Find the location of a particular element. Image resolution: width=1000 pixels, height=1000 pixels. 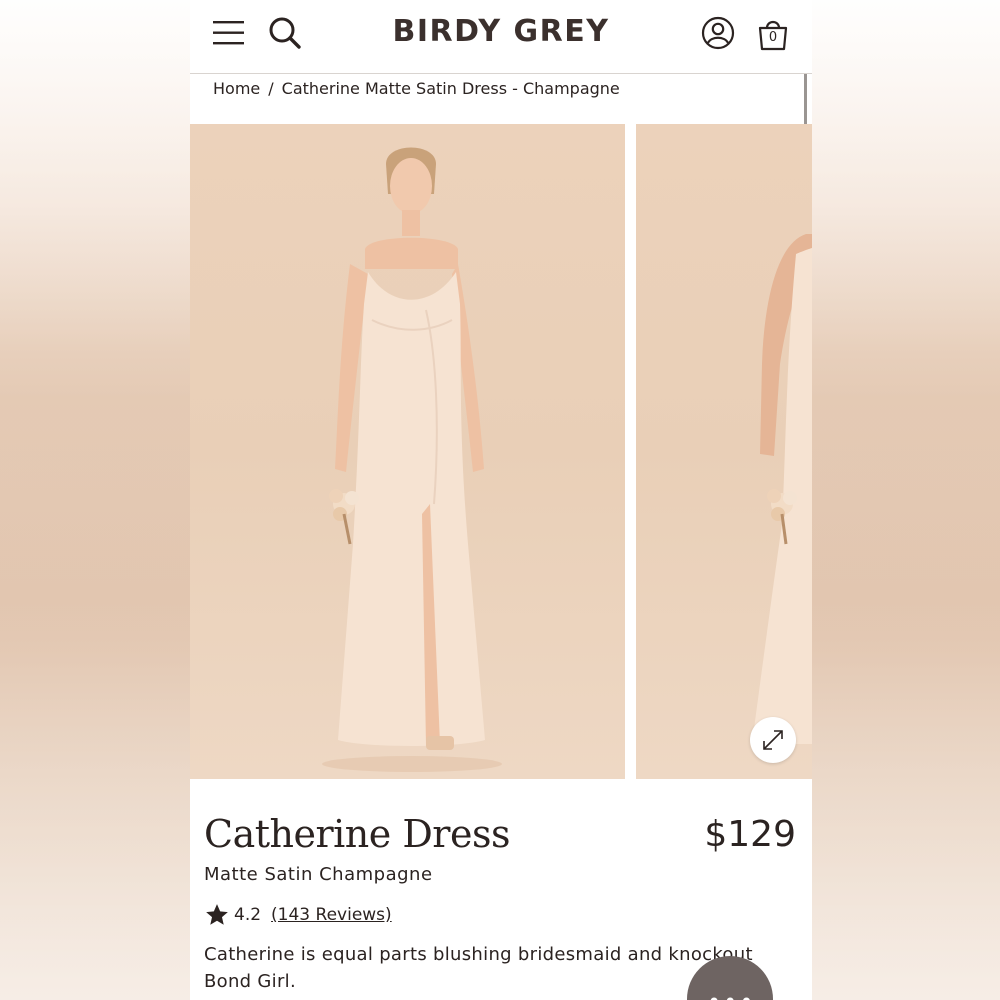

bag-count: 0 is located at coordinates (773, 37).